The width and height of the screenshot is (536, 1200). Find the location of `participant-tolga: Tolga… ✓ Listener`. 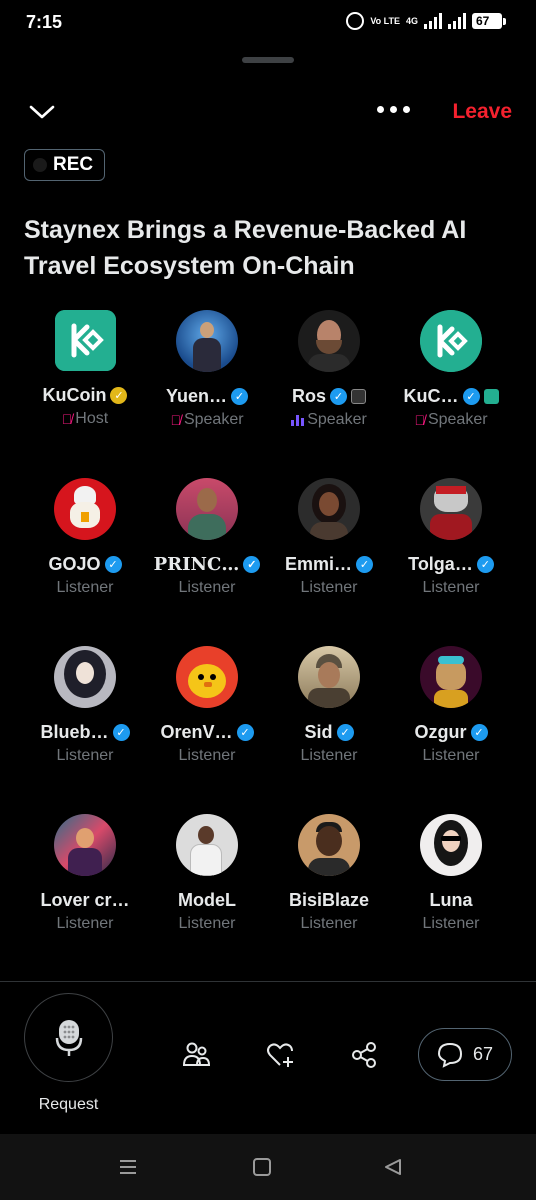

participant-tolga: Tolga… ✓ Listener is located at coordinates (451, 558).